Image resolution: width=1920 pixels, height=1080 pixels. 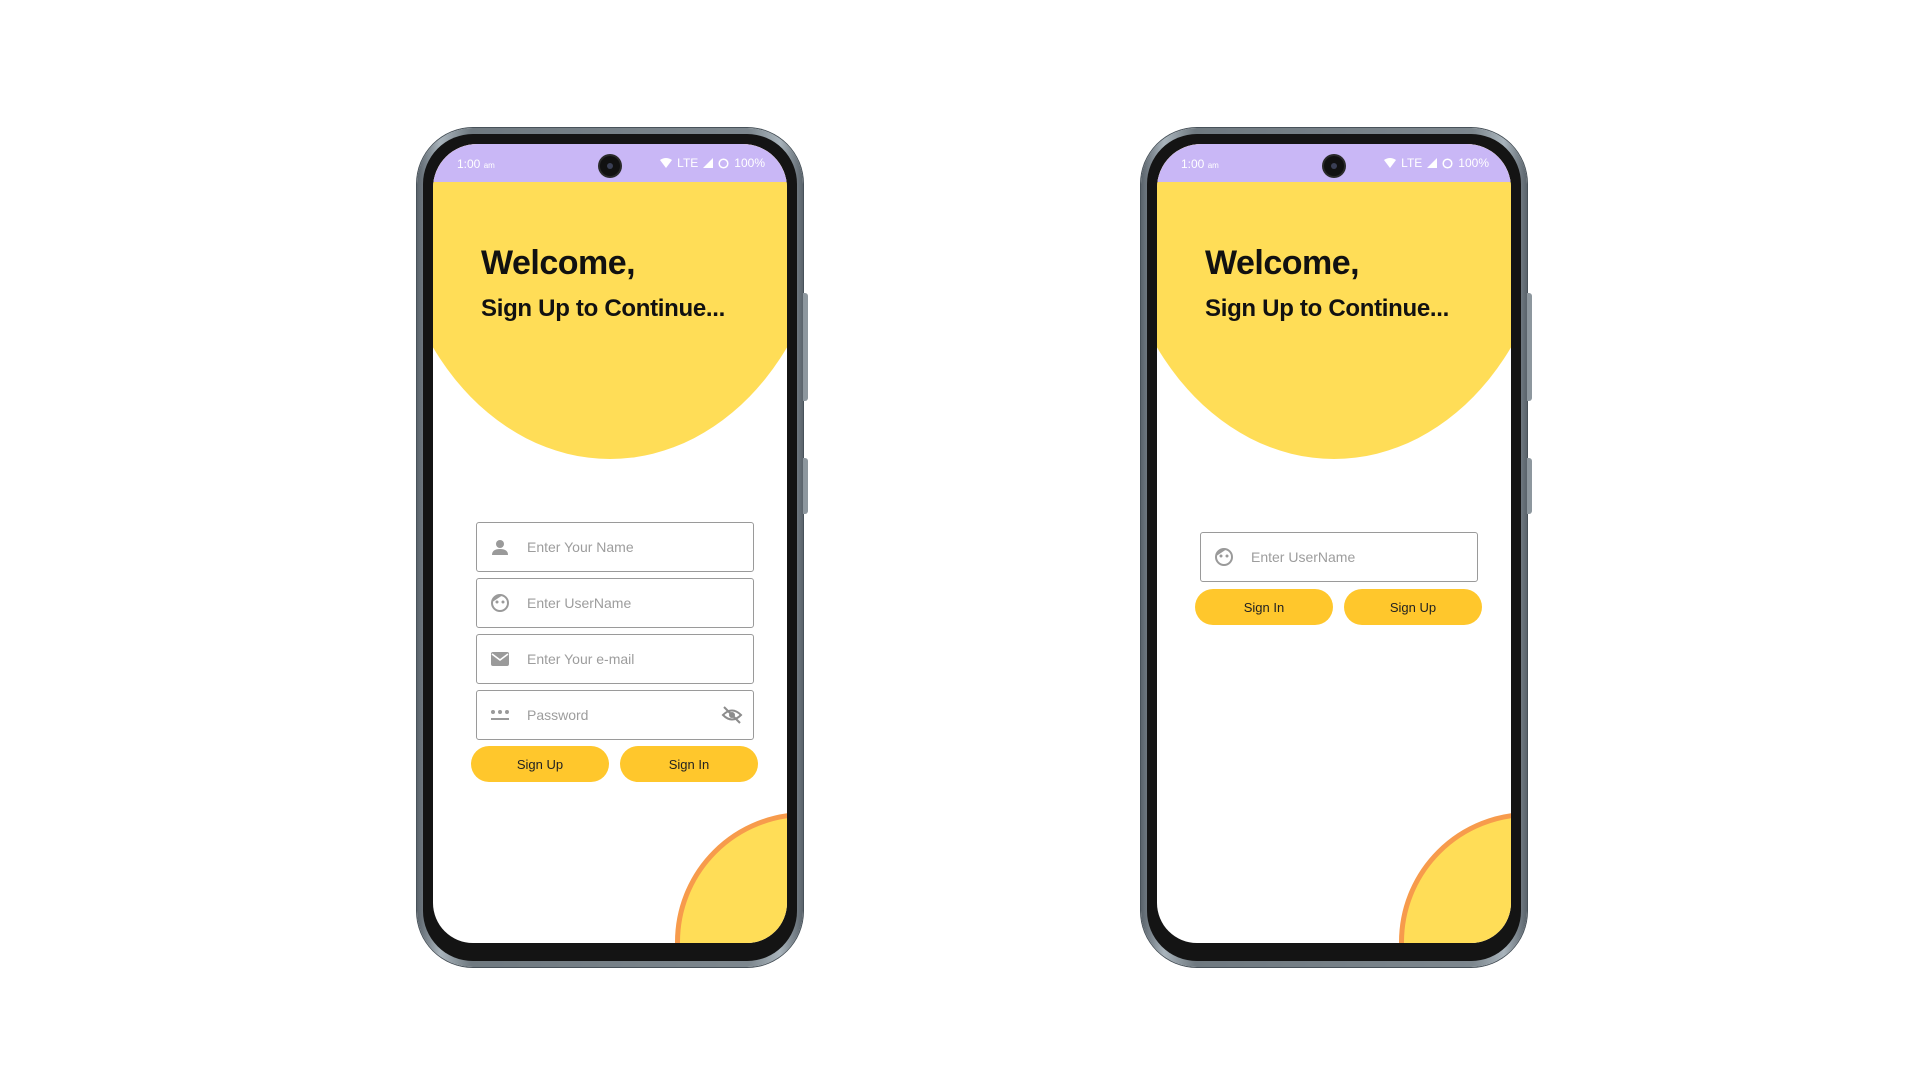 I want to click on name-input, so click(x=622, y=547).